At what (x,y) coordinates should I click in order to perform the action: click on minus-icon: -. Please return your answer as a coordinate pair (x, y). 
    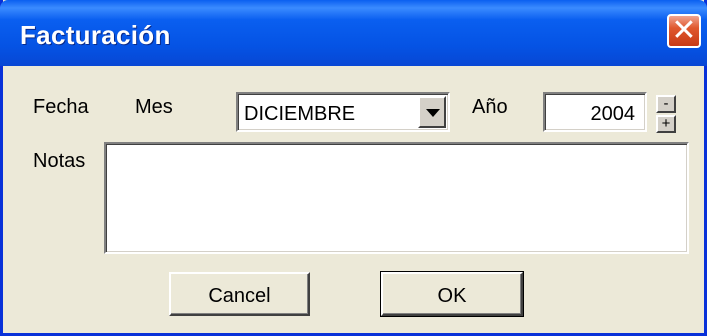
    Looking at the image, I should click on (666, 103).